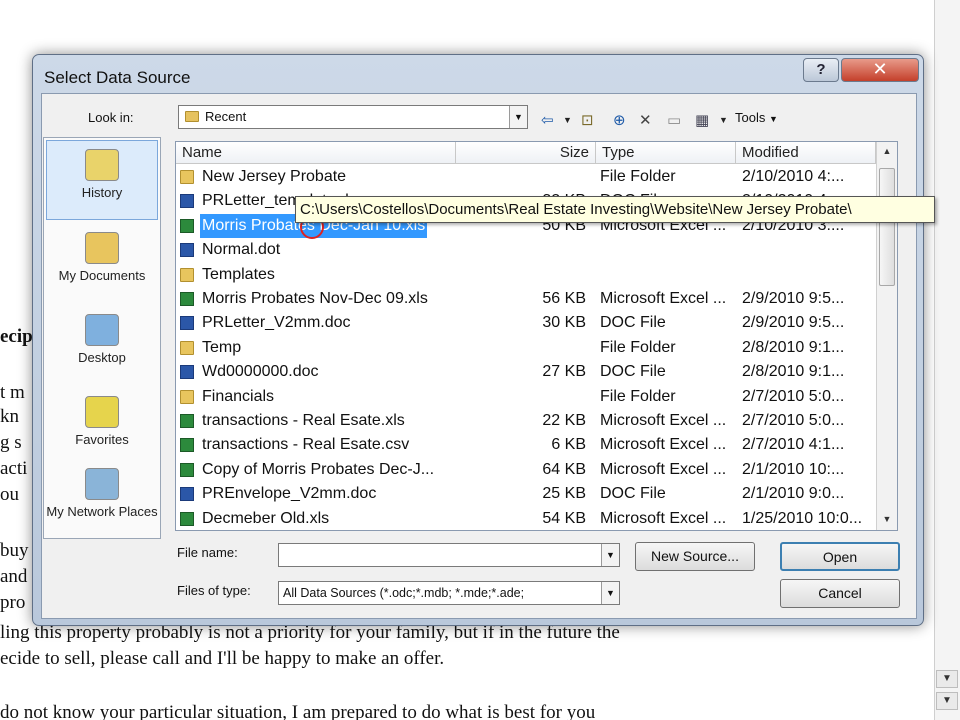 The width and height of the screenshot is (960, 720). What do you see at coordinates (102, 428) in the screenshot?
I see `place-favorites: Favorites` at bounding box center [102, 428].